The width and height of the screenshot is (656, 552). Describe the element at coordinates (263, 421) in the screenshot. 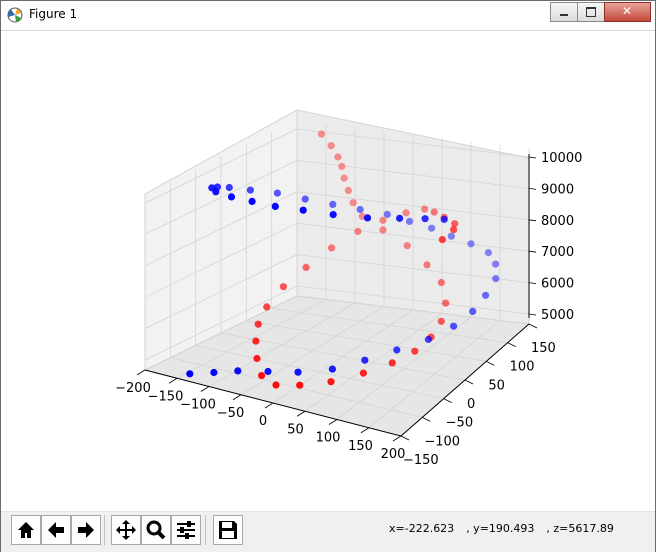

I see `x-tick-label: 0` at that location.